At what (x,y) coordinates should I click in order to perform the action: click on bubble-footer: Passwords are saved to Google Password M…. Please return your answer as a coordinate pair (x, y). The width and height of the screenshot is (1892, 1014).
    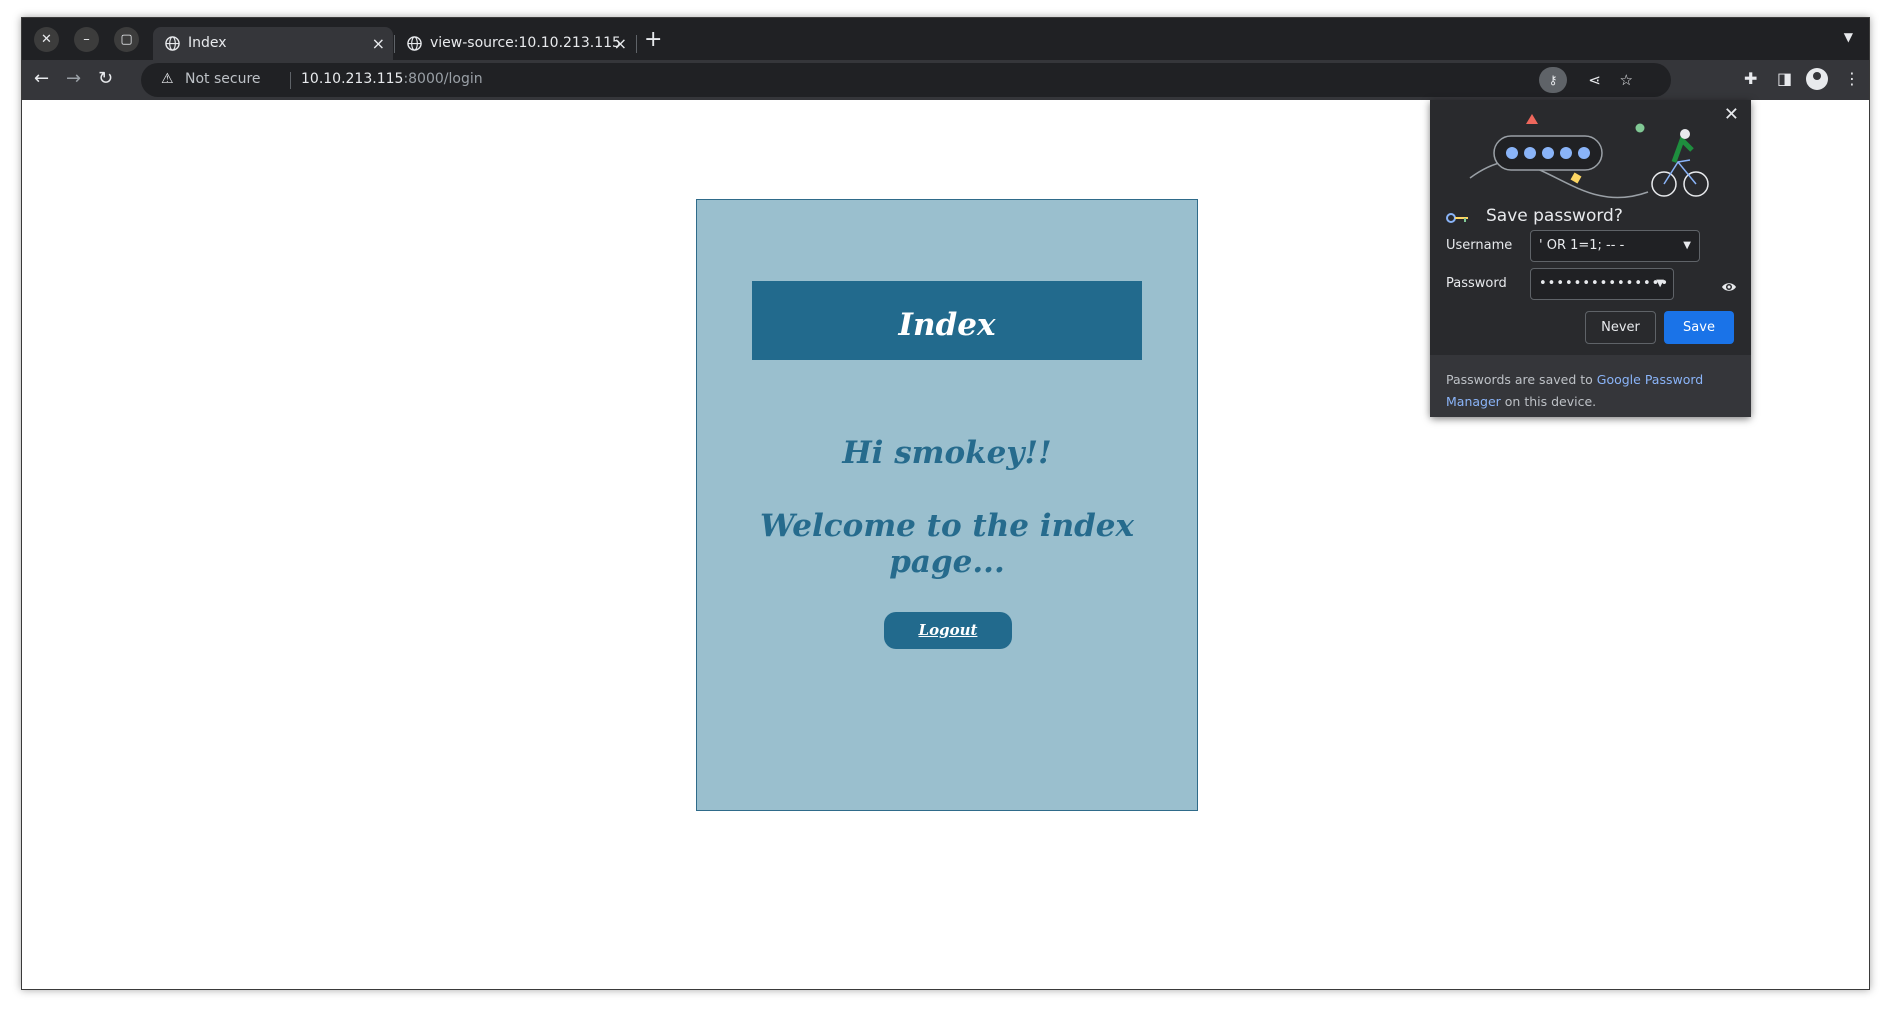
    Looking at the image, I should click on (1590, 386).